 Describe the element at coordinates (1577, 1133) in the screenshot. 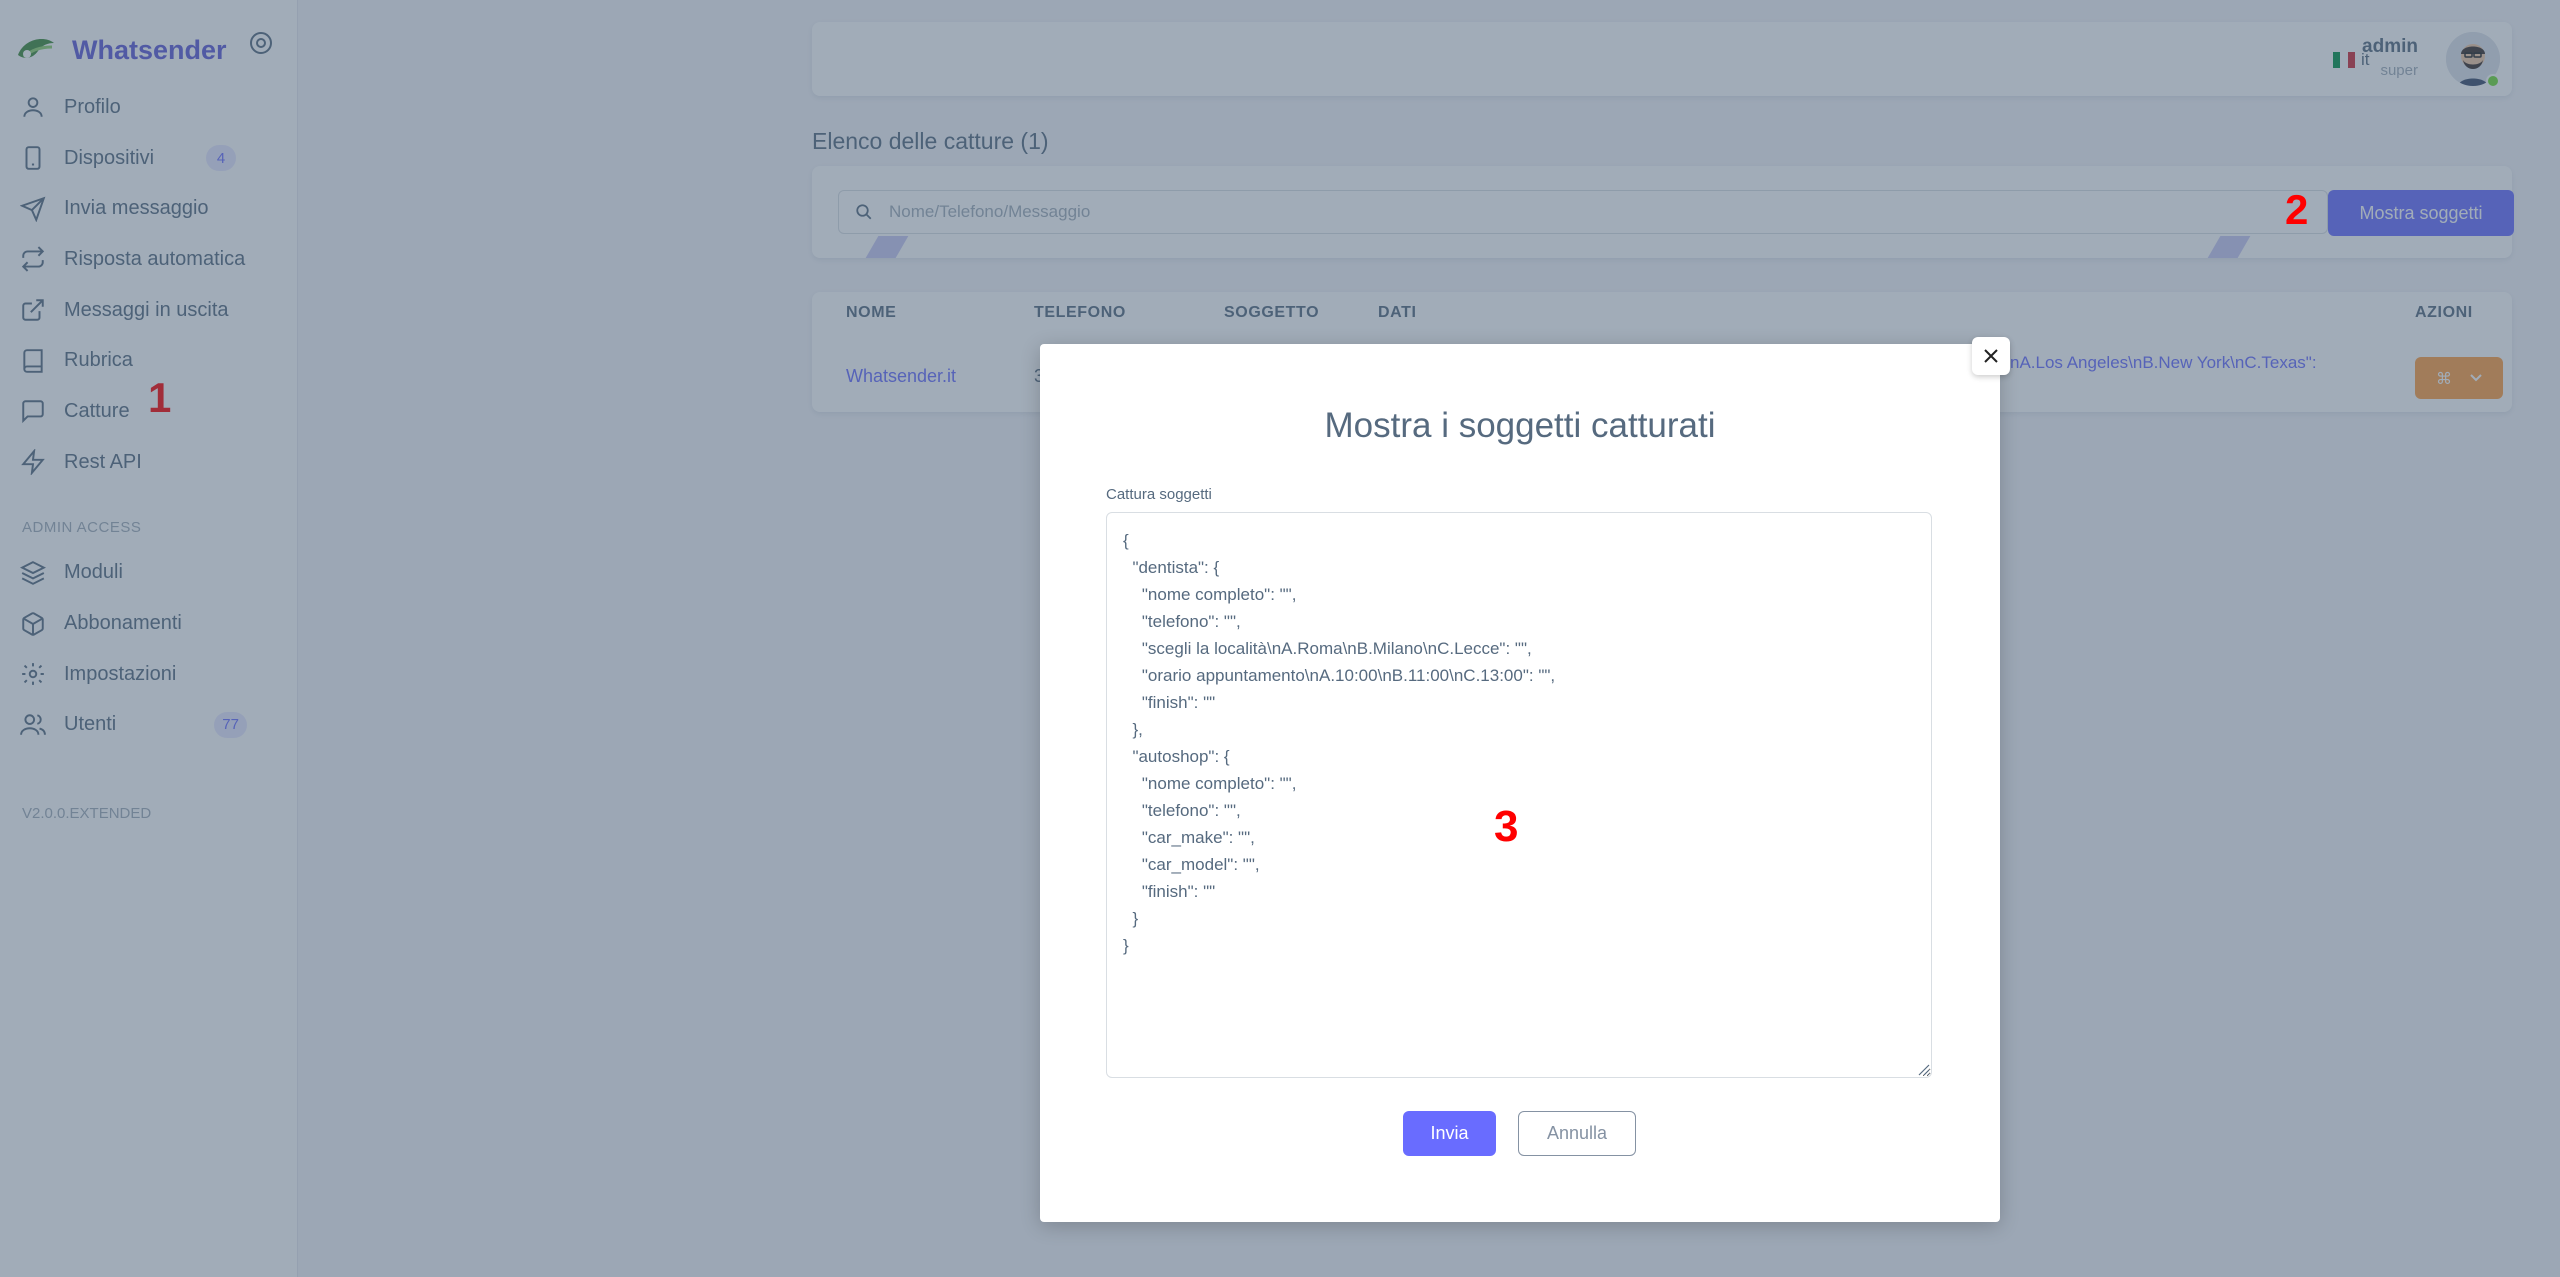

I see `cancel-button: Annulla` at that location.